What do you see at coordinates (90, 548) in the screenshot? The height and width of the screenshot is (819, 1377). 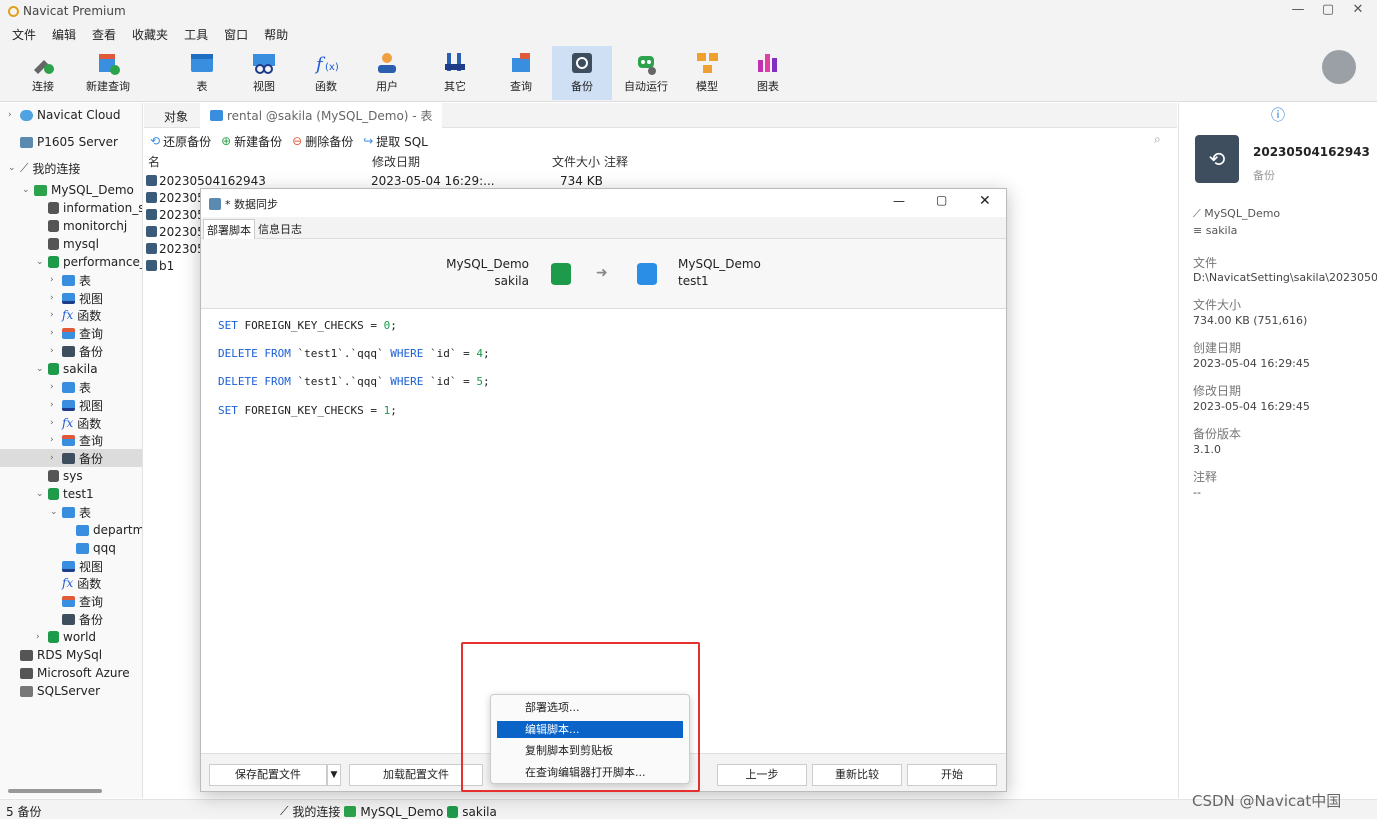 I see `tree-item: qqq` at bounding box center [90, 548].